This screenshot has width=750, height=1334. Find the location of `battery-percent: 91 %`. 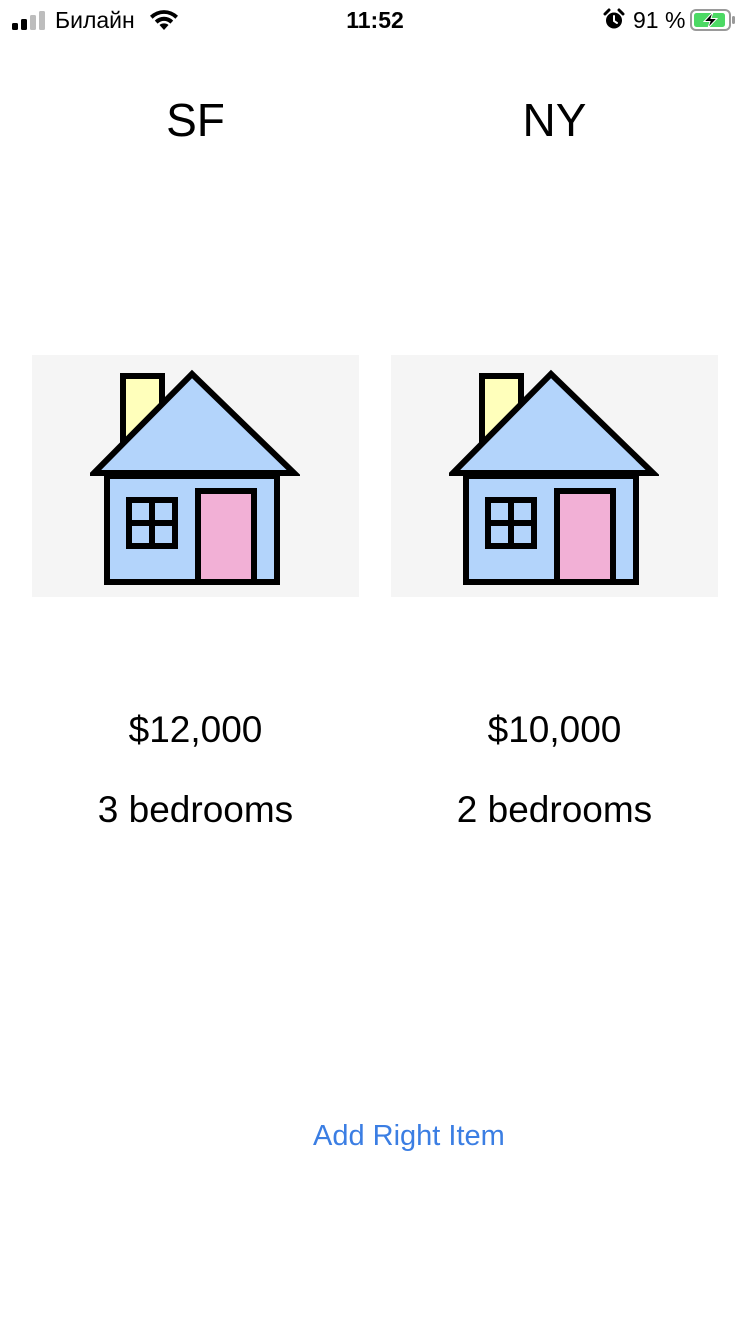

battery-percent: 91 % is located at coordinates (659, 20).